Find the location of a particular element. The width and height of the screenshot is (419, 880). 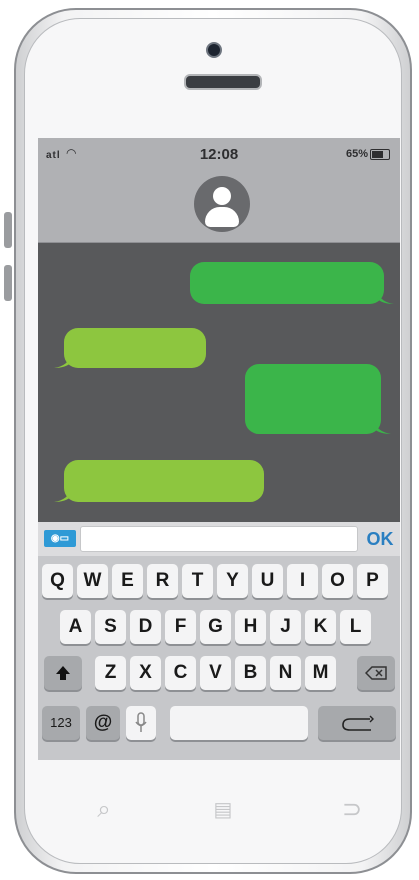

key-t: T is located at coordinates (197, 581).